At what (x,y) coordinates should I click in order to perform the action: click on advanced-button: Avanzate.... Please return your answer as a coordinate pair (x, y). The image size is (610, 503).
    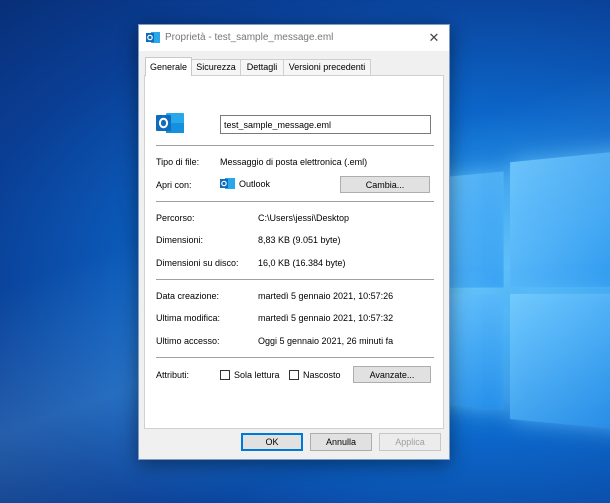
    Looking at the image, I should click on (392, 374).